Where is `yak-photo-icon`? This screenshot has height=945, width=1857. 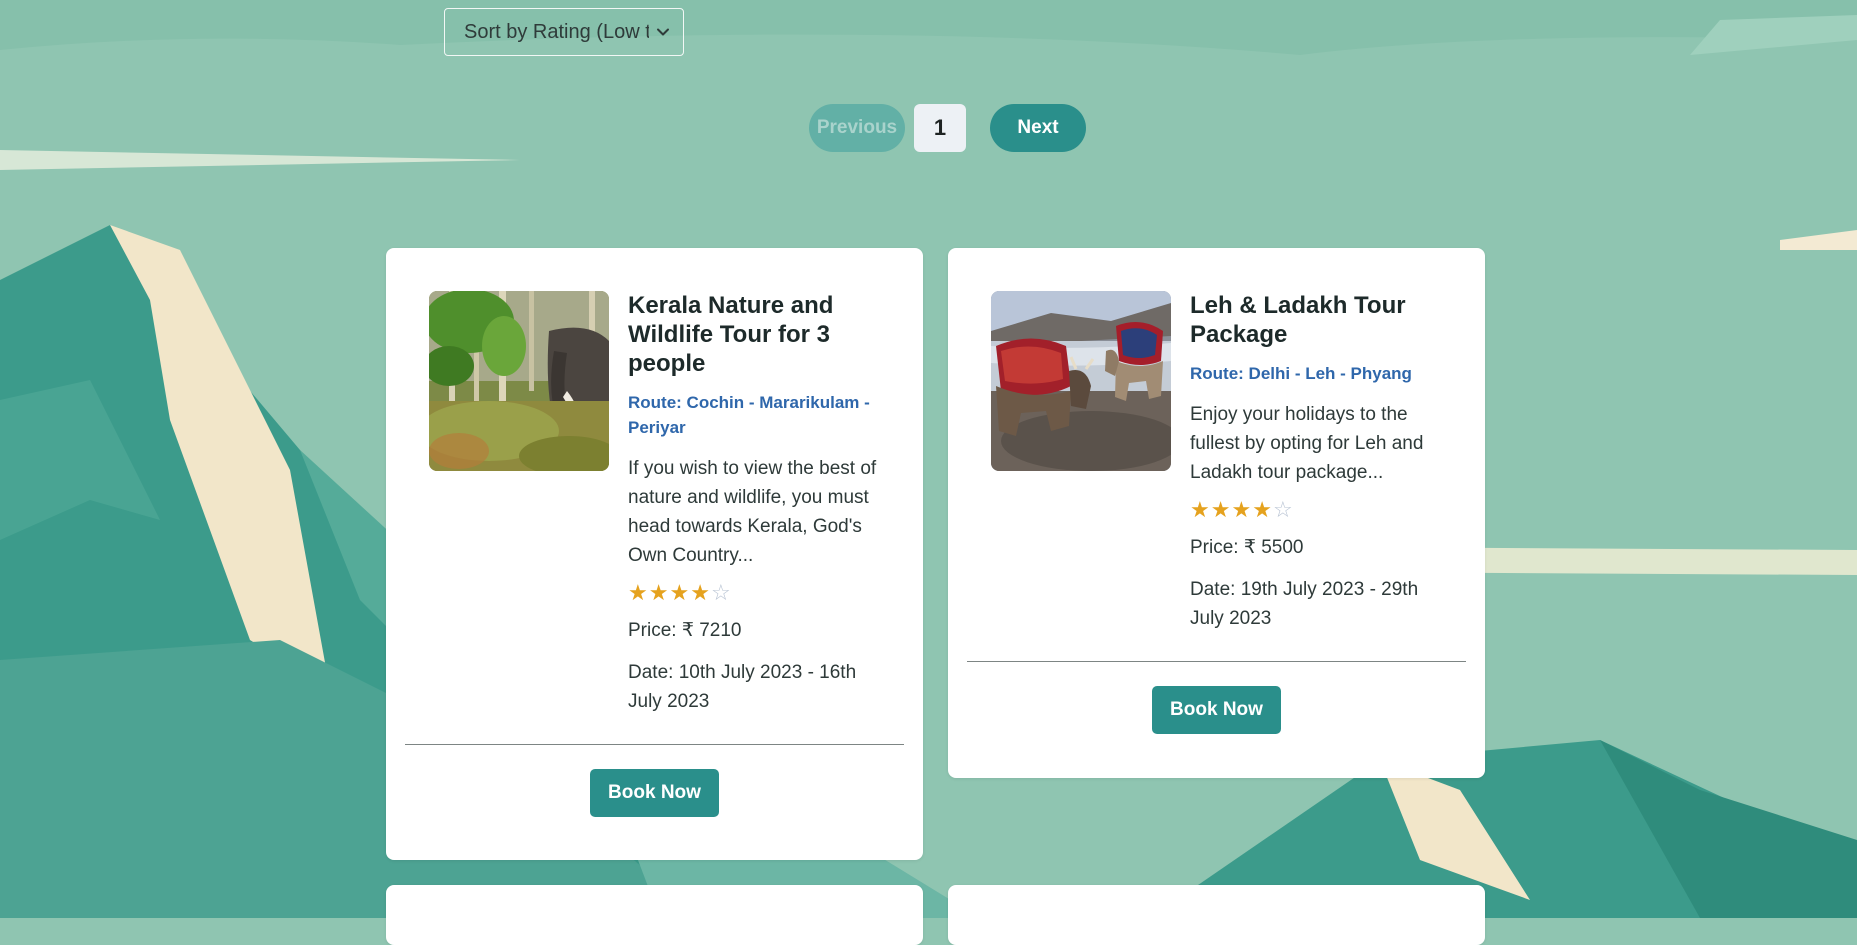 yak-photo-icon is located at coordinates (1081, 381).